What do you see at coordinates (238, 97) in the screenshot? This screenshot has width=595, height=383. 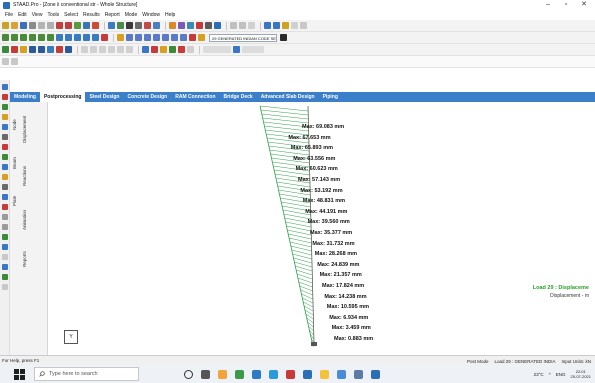 I see `tab-bridge-deck: Bridge Deck` at bounding box center [238, 97].